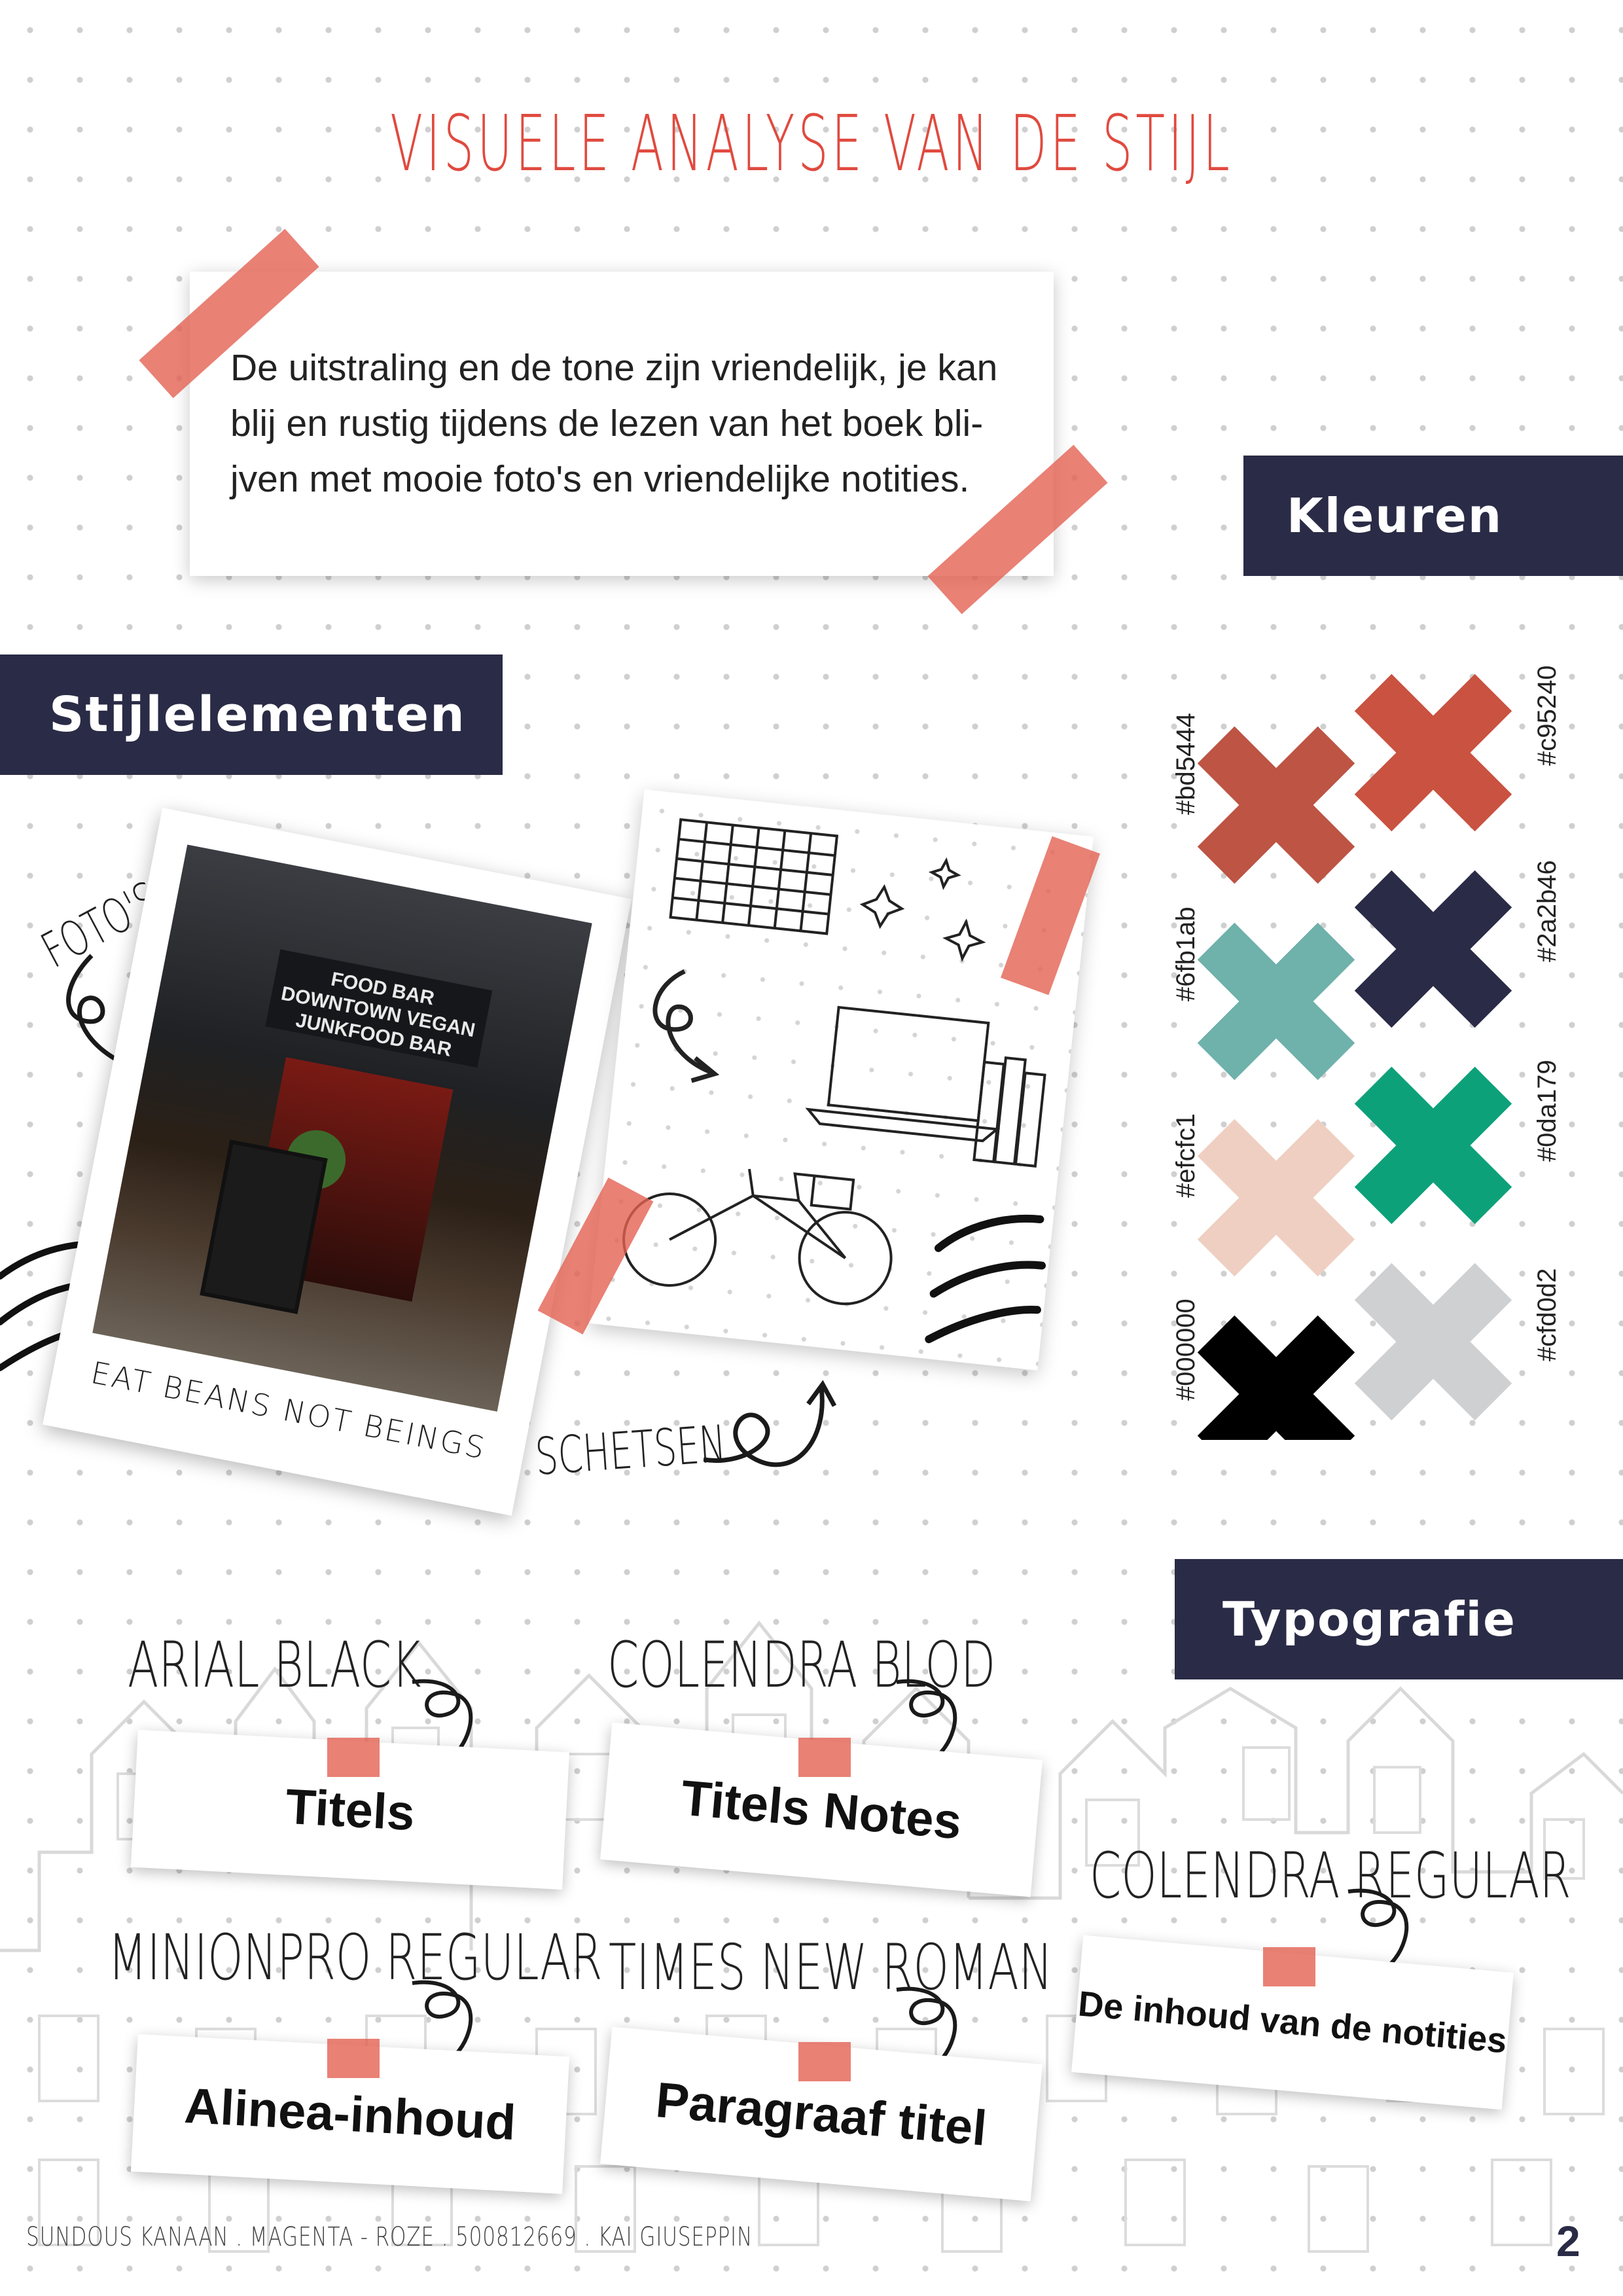 This screenshot has height=2296, width=1623. What do you see at coordinates (910, 1874) in the screenshot?
I see `typography-arrows` at bounding box center [910, 1874].